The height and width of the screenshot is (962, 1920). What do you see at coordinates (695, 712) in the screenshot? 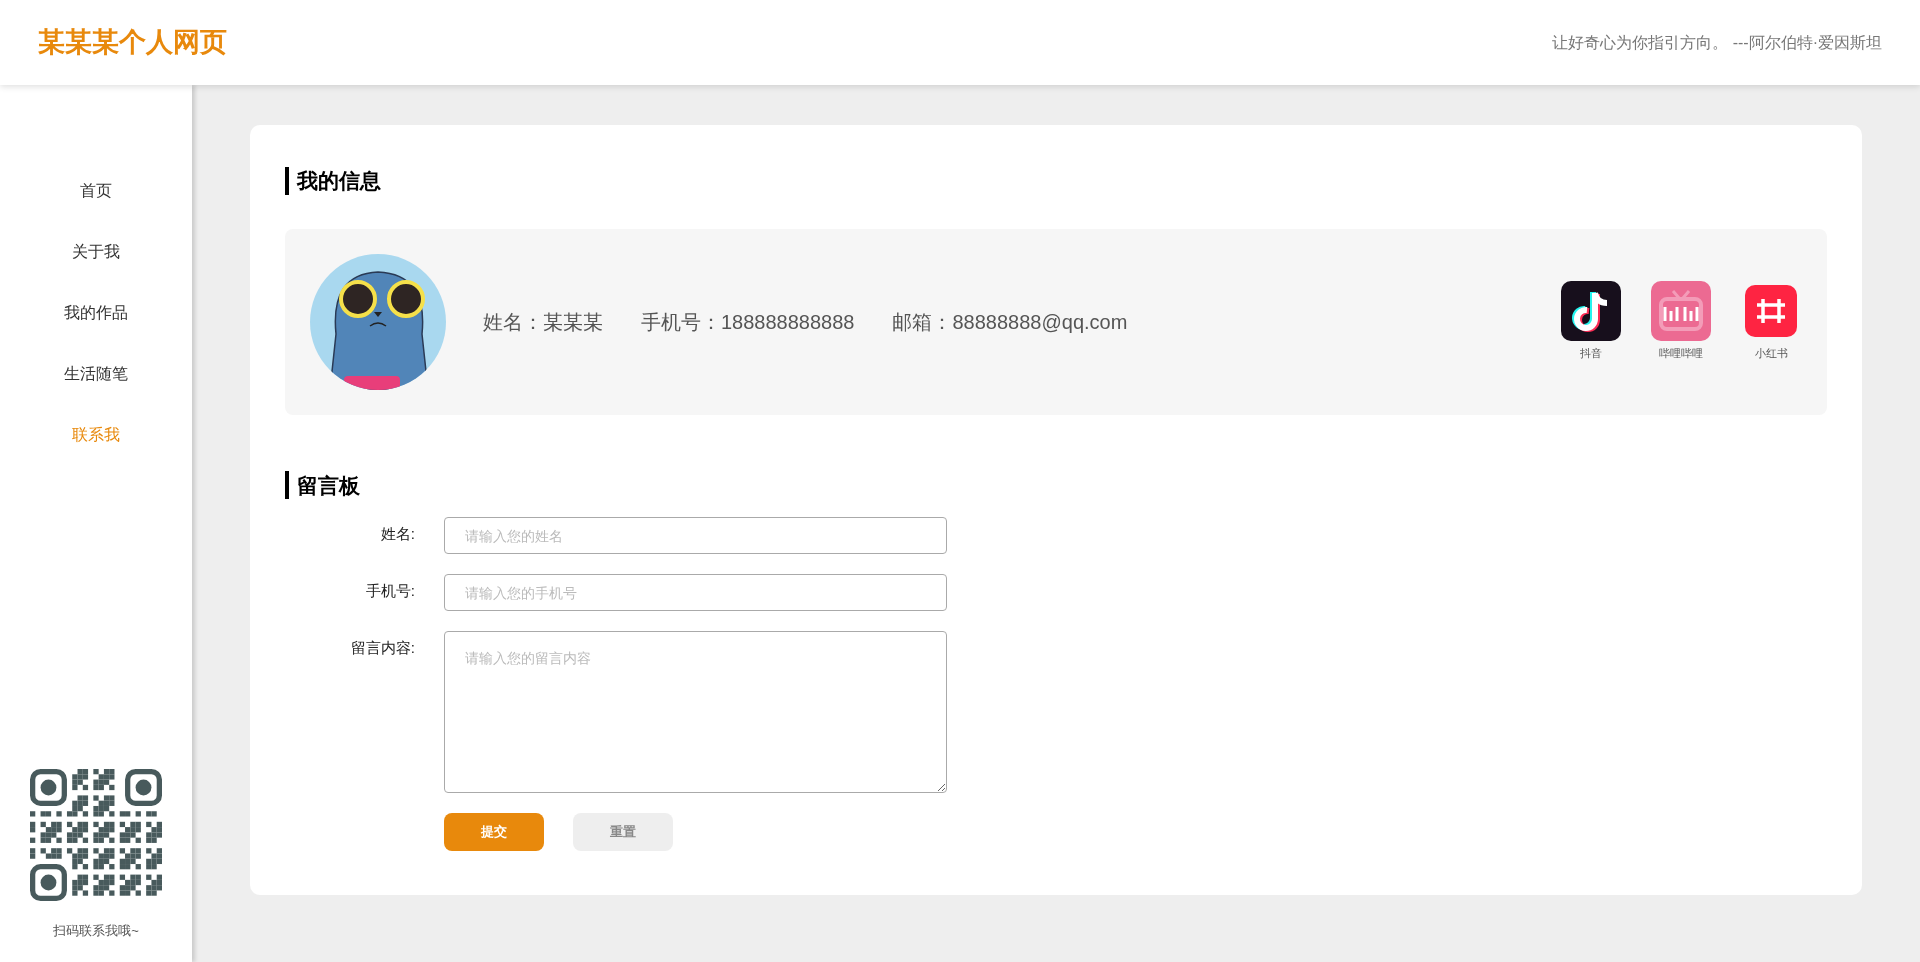
I see `message-textarea: 请输入您的留言内容` at bounding box center [695, 712].